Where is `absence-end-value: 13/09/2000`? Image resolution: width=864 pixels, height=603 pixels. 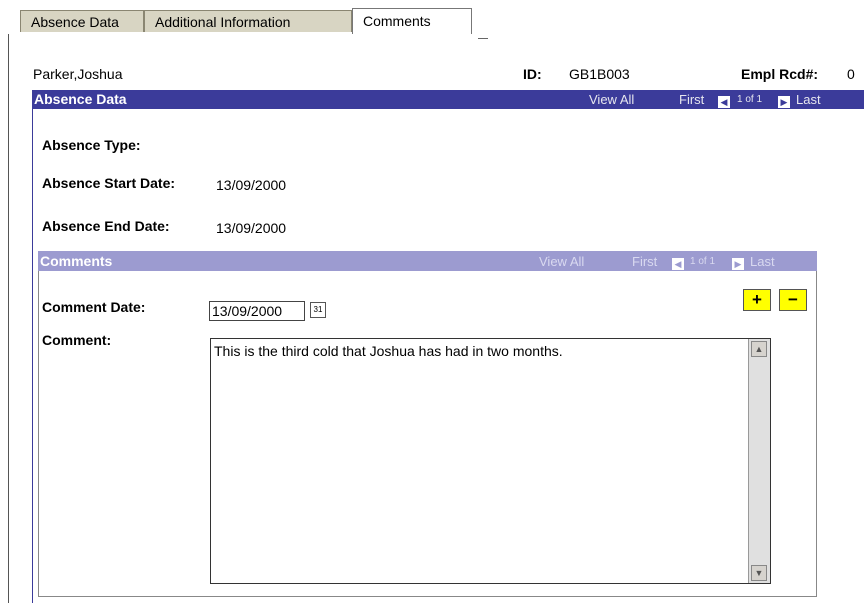
absence-end-value: 13/09/2000 is located at coordinates (251, 228).